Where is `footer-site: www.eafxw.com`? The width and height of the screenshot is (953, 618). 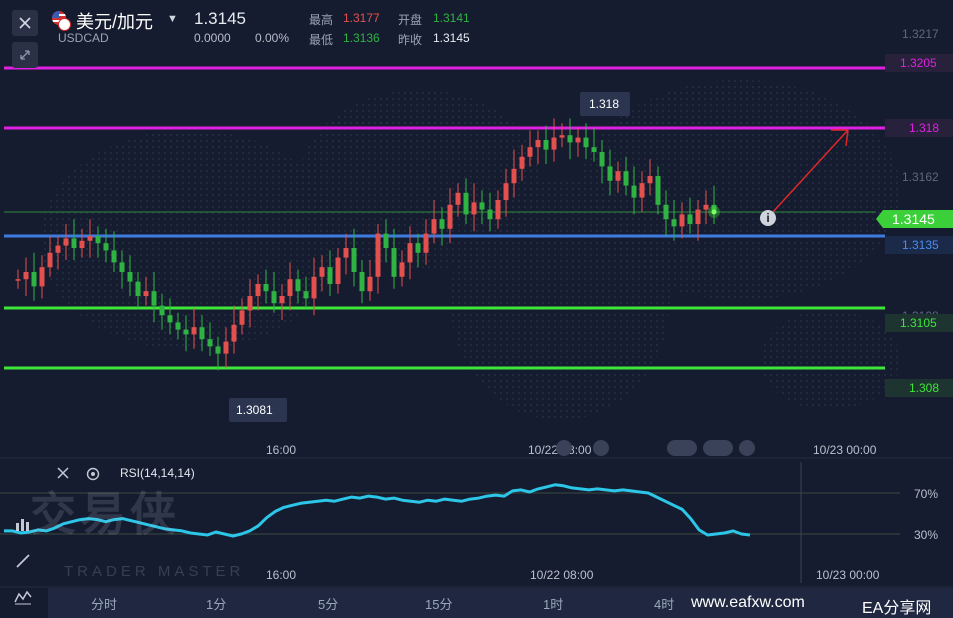 footer-site: www.eafxw.com is located at coordinates (748, 602).